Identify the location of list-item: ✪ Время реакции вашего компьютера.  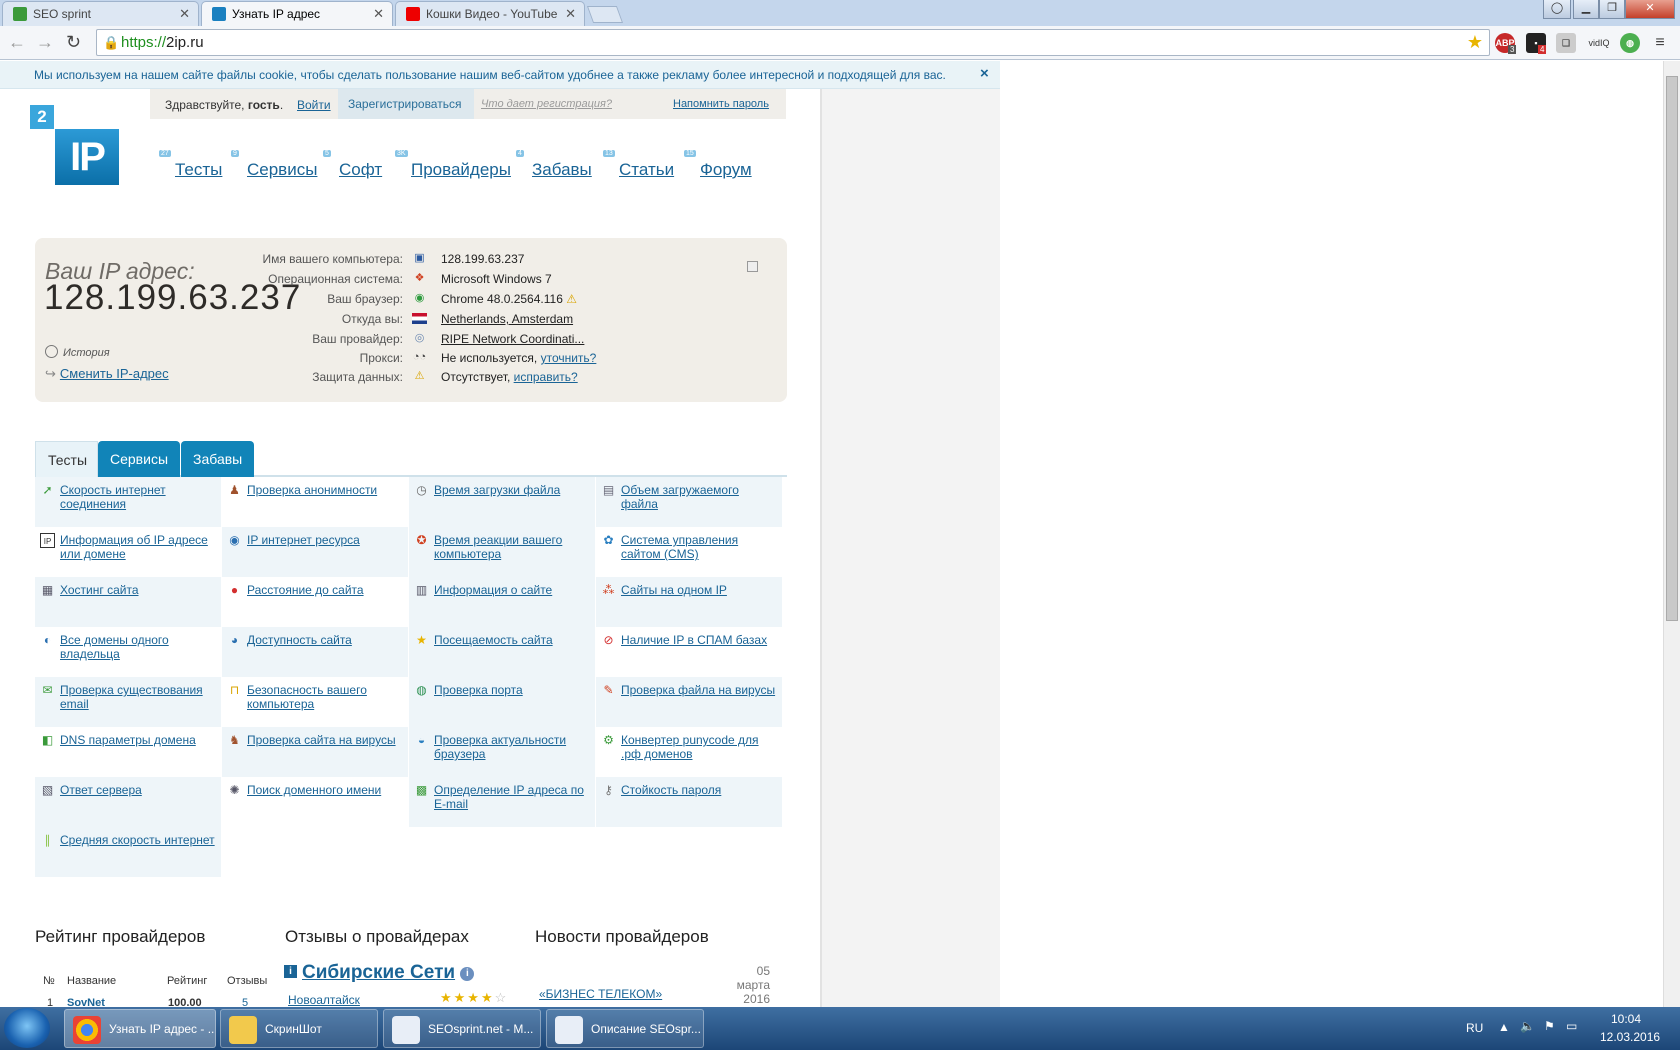
(502, 552).